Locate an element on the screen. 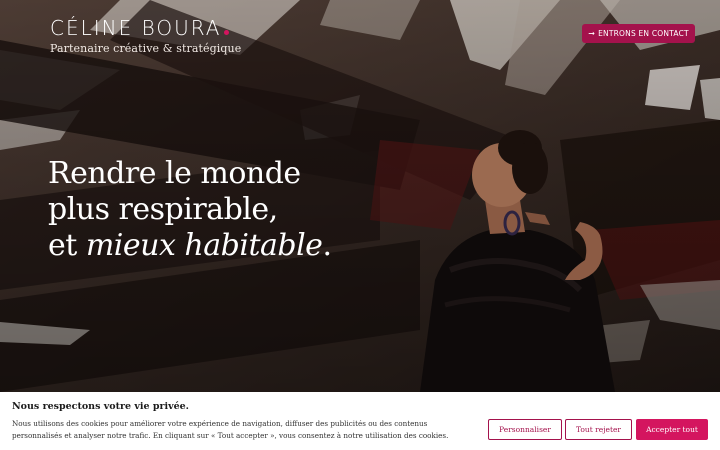  headline-line-2: plus respirable, is located at coordinates (163, 209).